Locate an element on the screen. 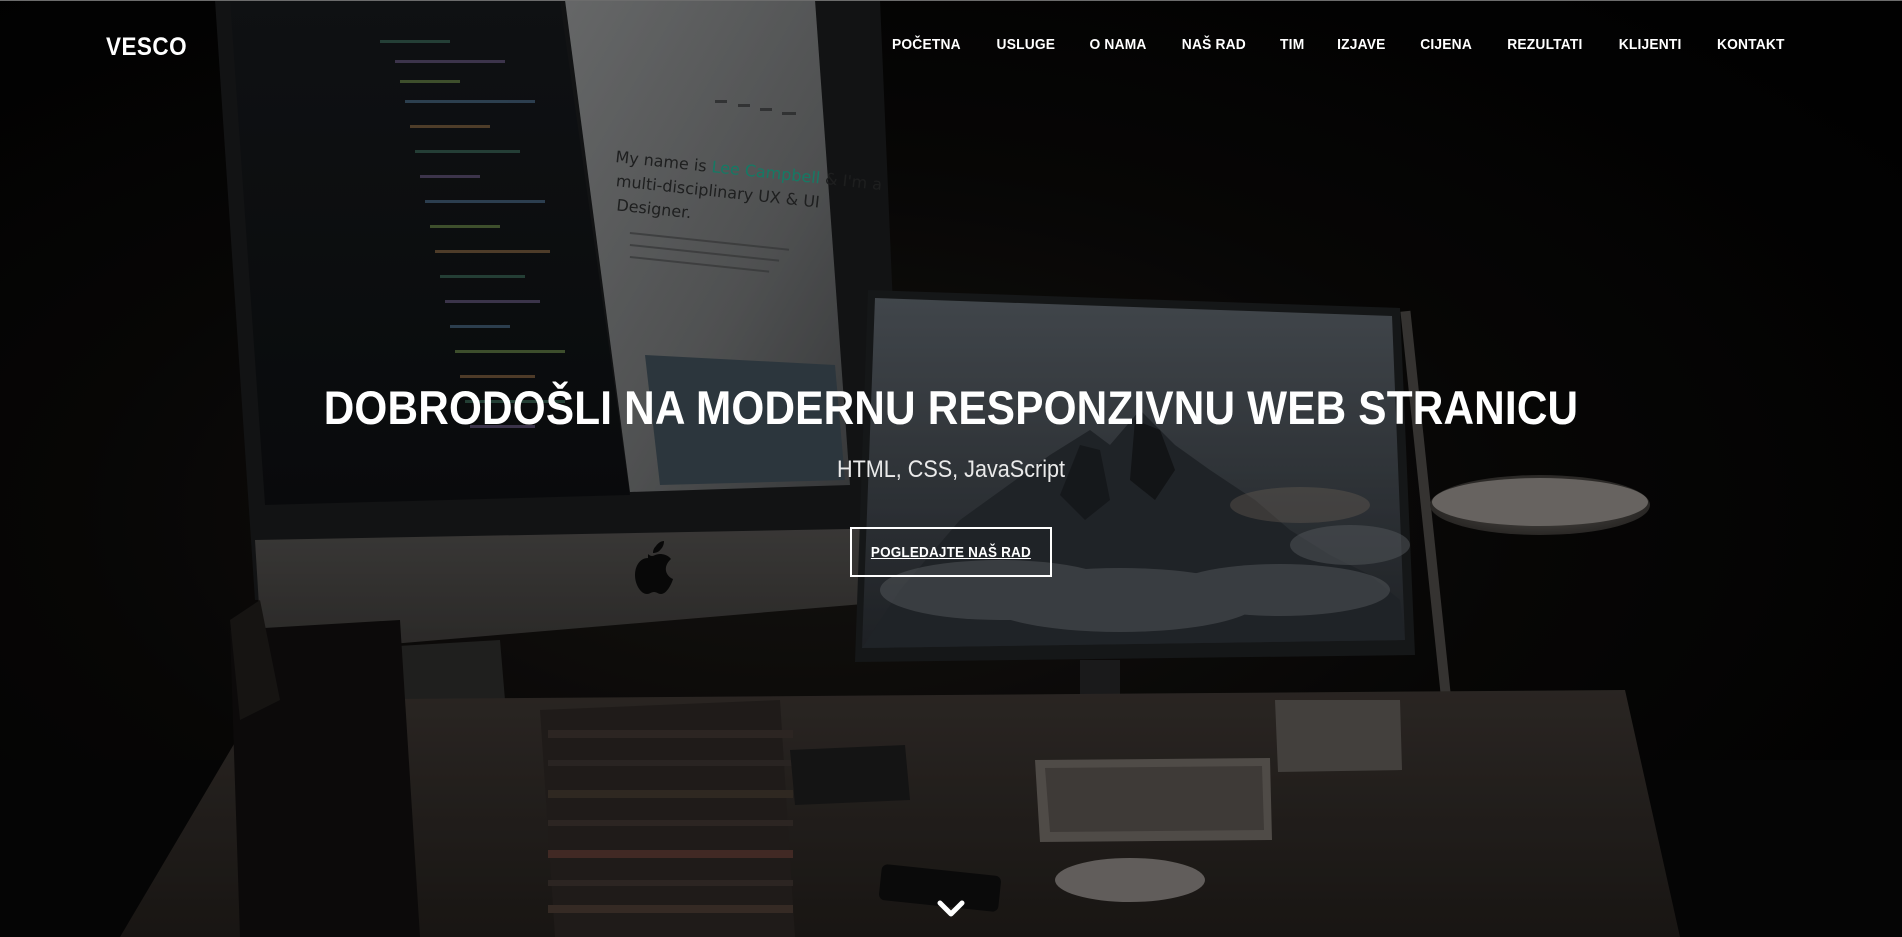 This screenshot has height=937, width=1902. nav-link-klijenti: KLIJENTI is located at coordinates (1650, 44).